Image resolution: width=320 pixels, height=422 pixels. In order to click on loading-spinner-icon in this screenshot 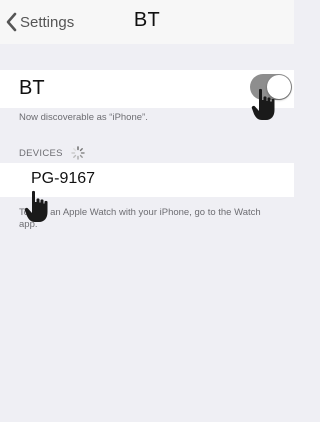, I will do `click(78, 153)`.